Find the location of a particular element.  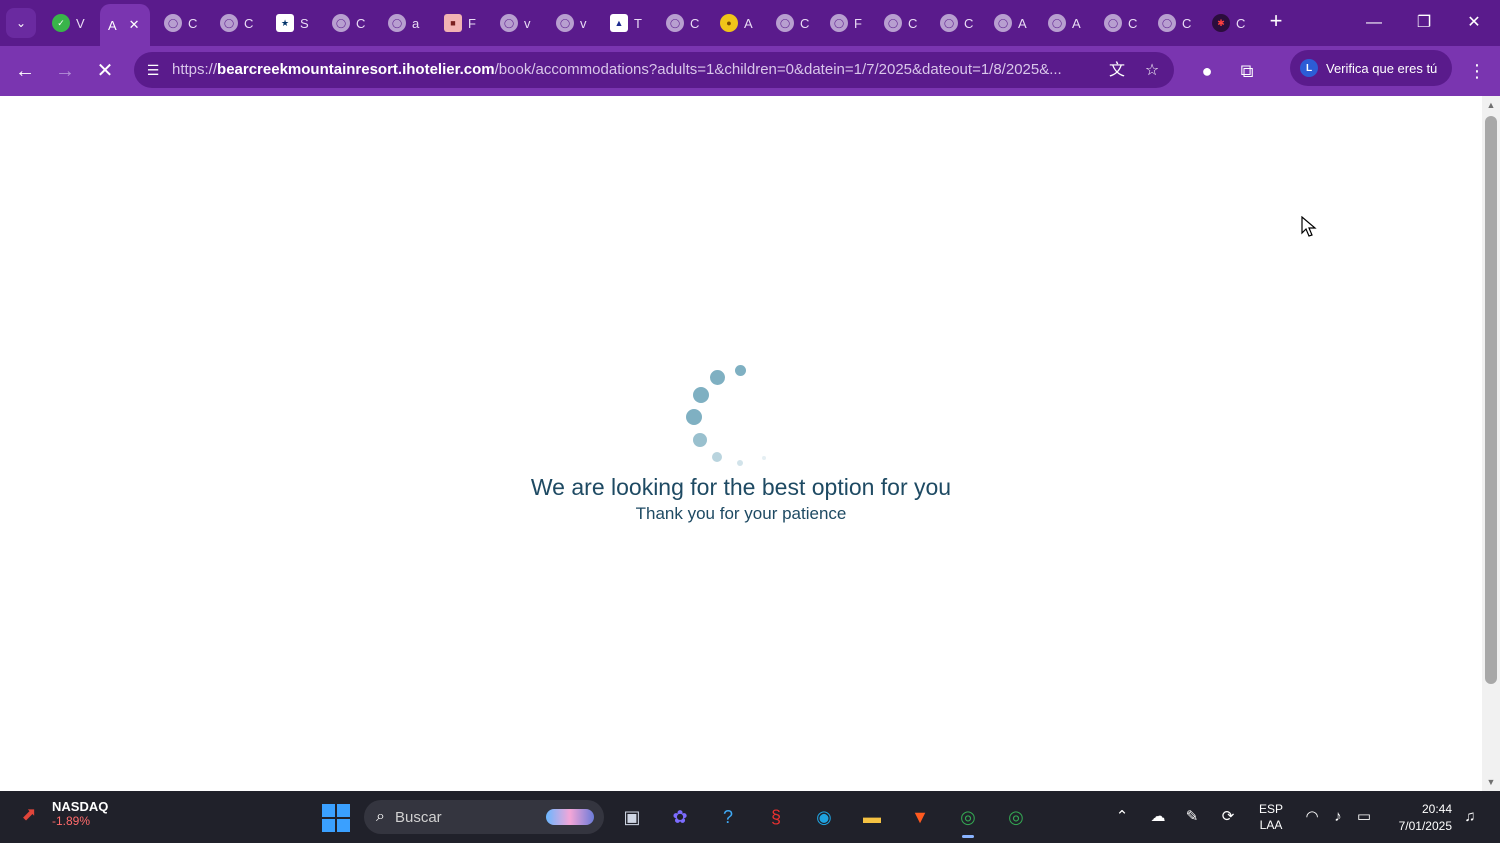

green-circle-favicon-icon: ✓ is located at coordinates (61, 23).